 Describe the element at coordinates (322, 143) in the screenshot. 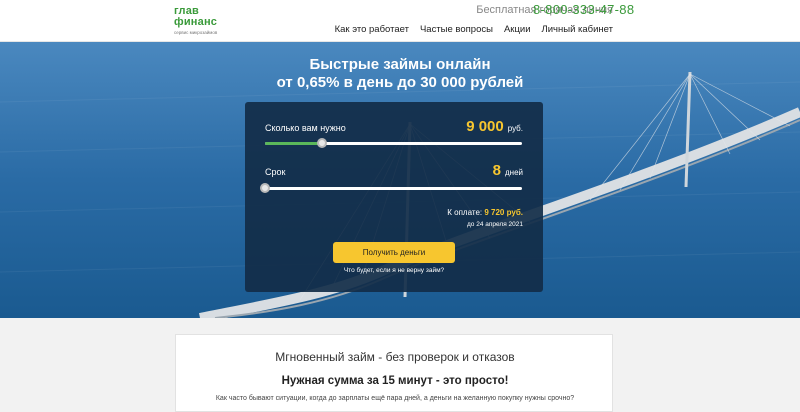

I see `amount-slider-handle` at that location.